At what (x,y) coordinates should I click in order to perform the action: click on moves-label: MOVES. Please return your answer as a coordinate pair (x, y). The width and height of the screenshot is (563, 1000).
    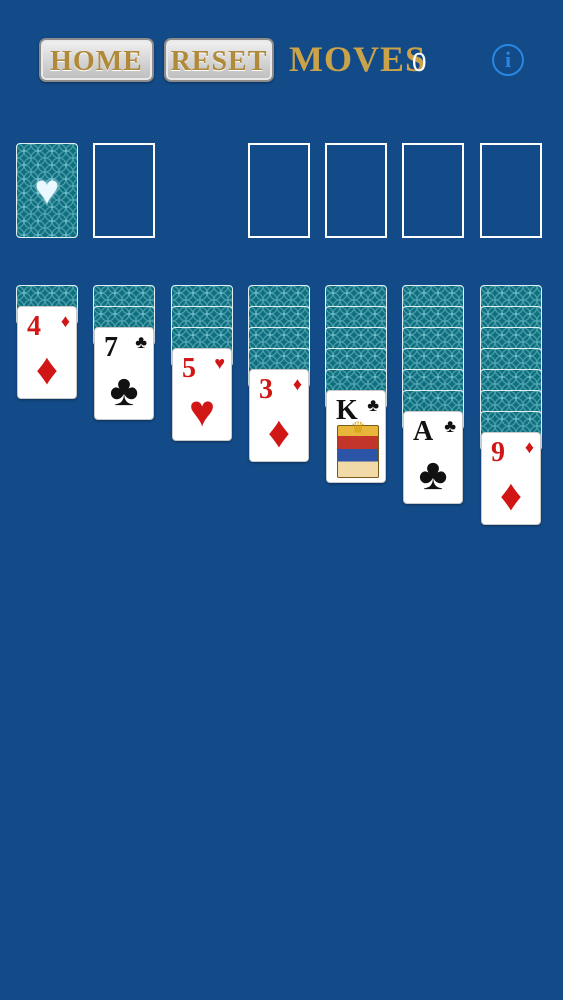
    Looking at the image, I should click on (358, 59).